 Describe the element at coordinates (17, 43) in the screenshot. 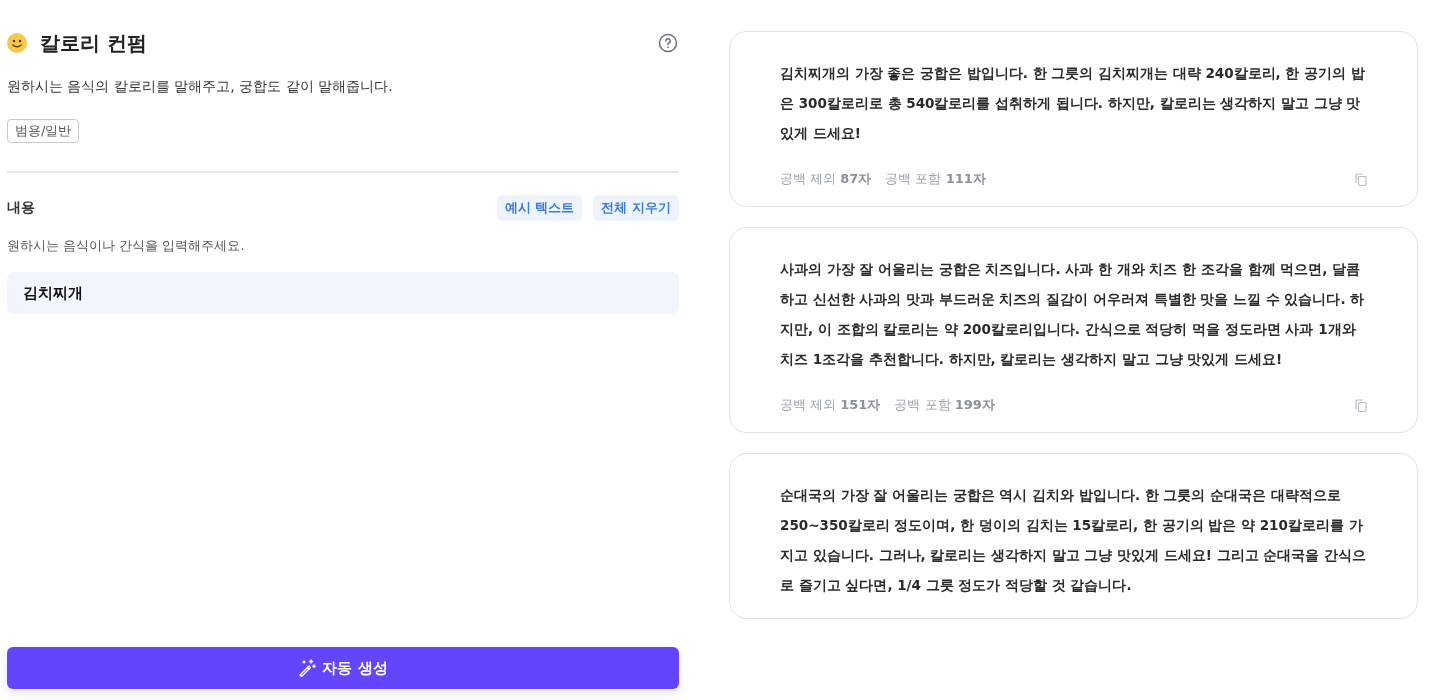

I see `smiley-icon` at that location.